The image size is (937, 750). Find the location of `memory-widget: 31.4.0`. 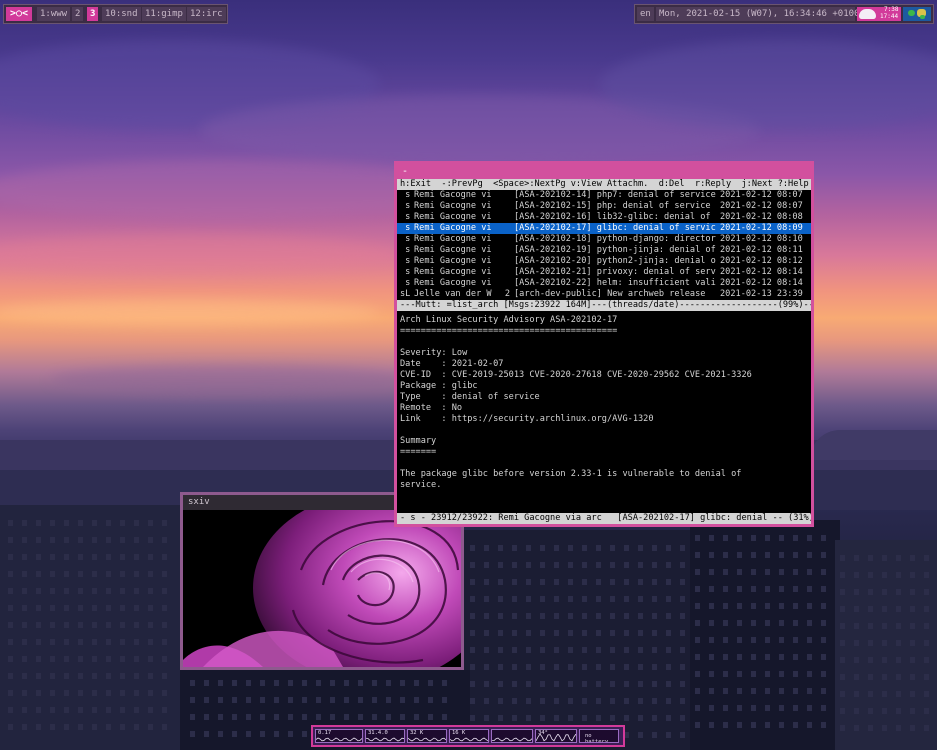

memory-widget: 31.4.0 is located at coordinates (385, 736).